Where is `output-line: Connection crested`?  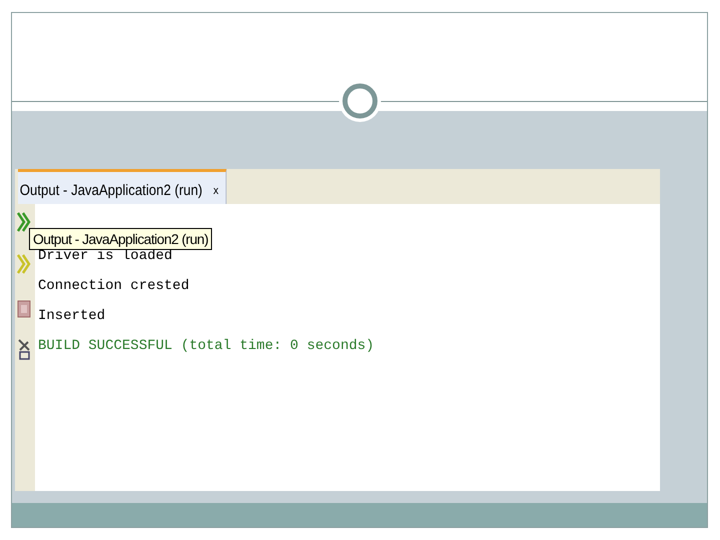 output-line: Connection crested is located at coordinates (114, 287).